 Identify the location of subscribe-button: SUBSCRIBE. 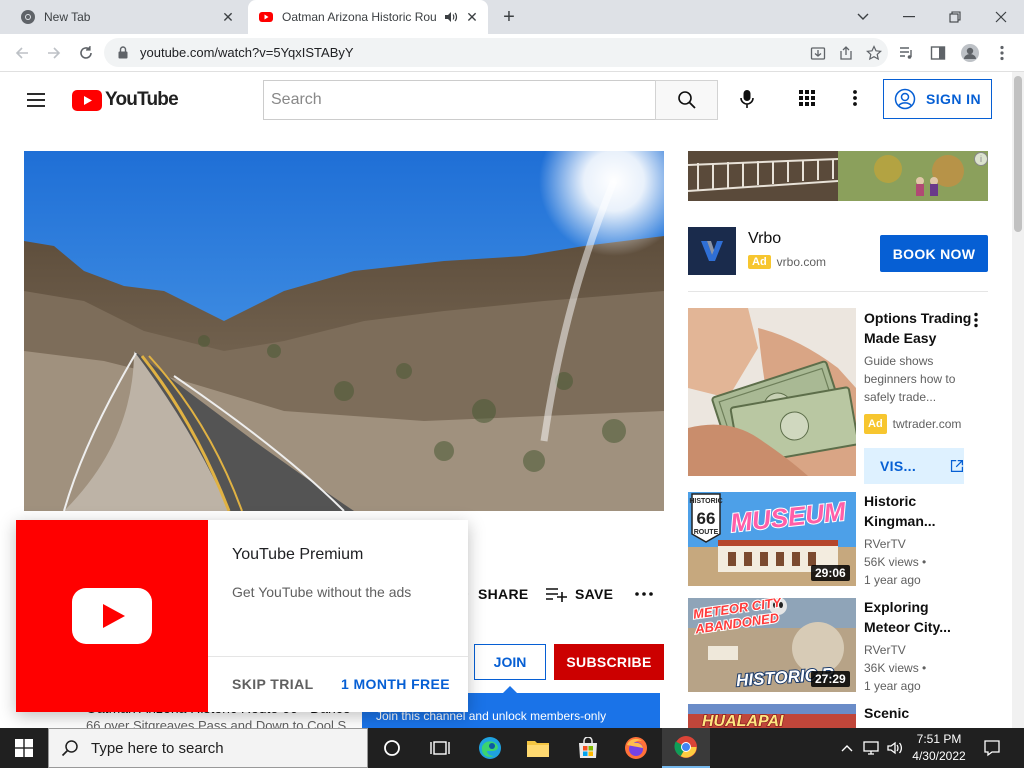
(609, 662).